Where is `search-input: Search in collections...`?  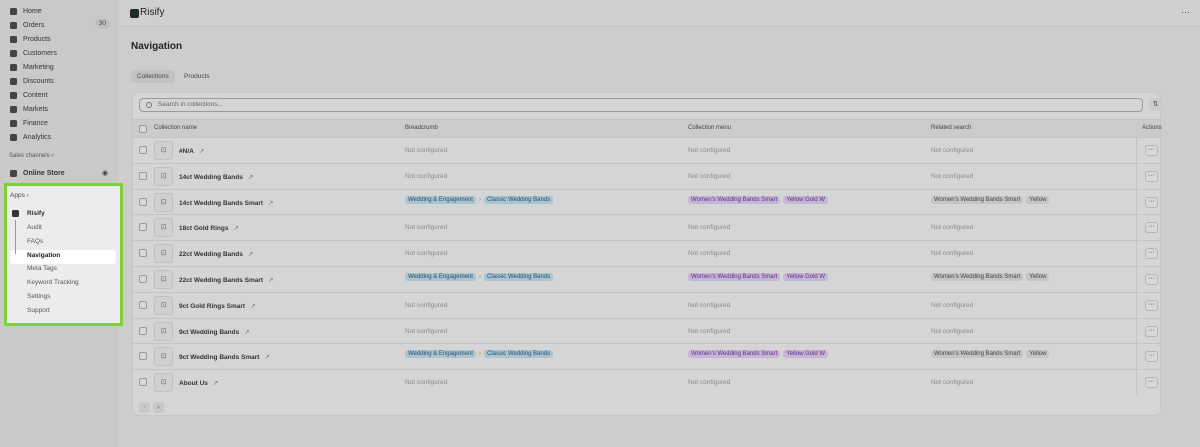 search-input: Search in collections... is located at coordinates (641, 105).